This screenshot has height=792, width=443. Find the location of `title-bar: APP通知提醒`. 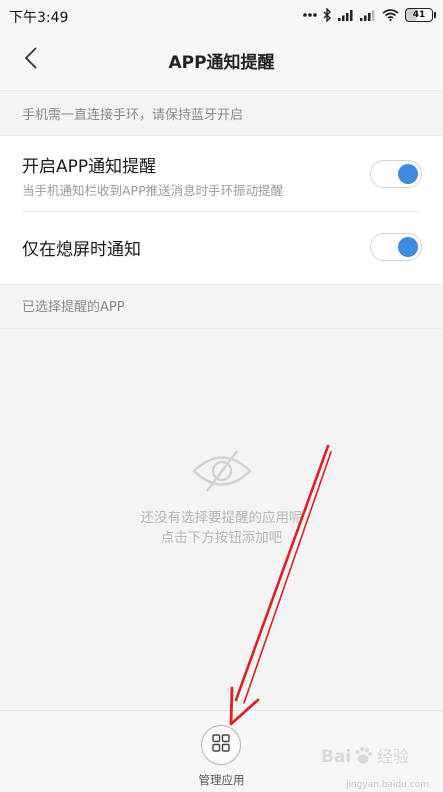

title-bar: APP通知提醒 is located at coordinates (221, 60).